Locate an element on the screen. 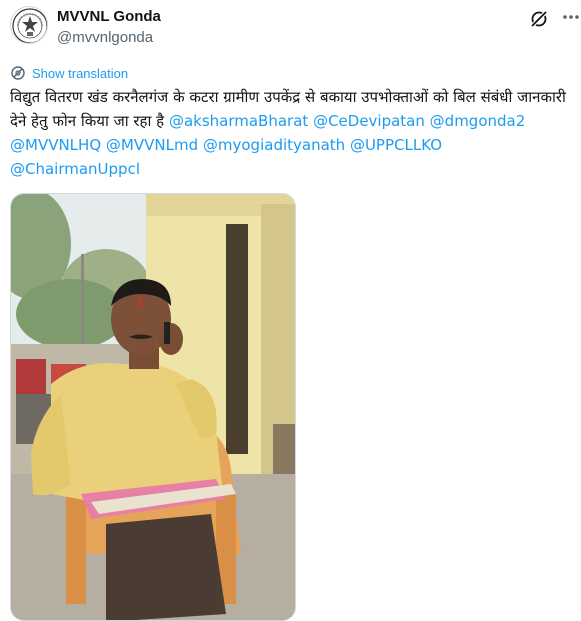 This screenshot has width=581, height=621. grok-icon is located at coordinates (539, 19).